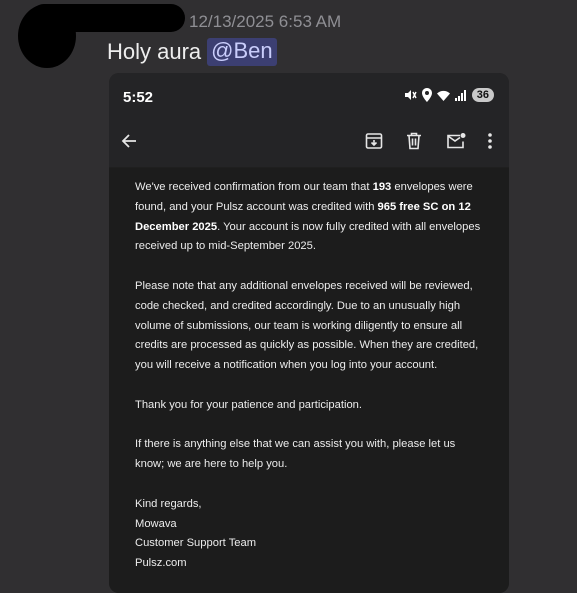 The width and height of the screenshot is (577, 593). What do you see at coordinates (426, 95) in the screenshot?
I see `location-icon` at bounding box center [426, 95].